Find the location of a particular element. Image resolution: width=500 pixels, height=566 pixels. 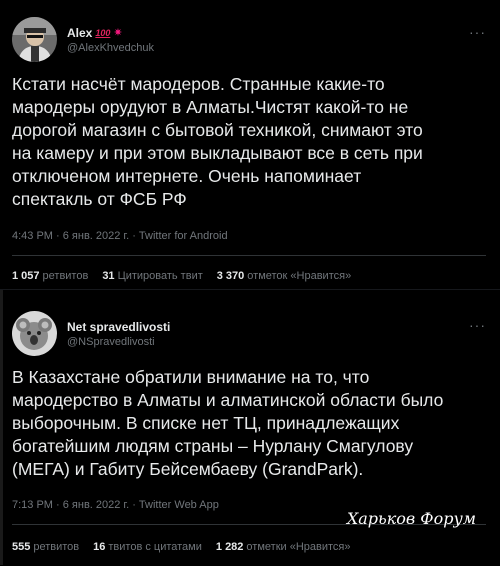

watermark: Харьков Форум is located at coordinates (411, 518).